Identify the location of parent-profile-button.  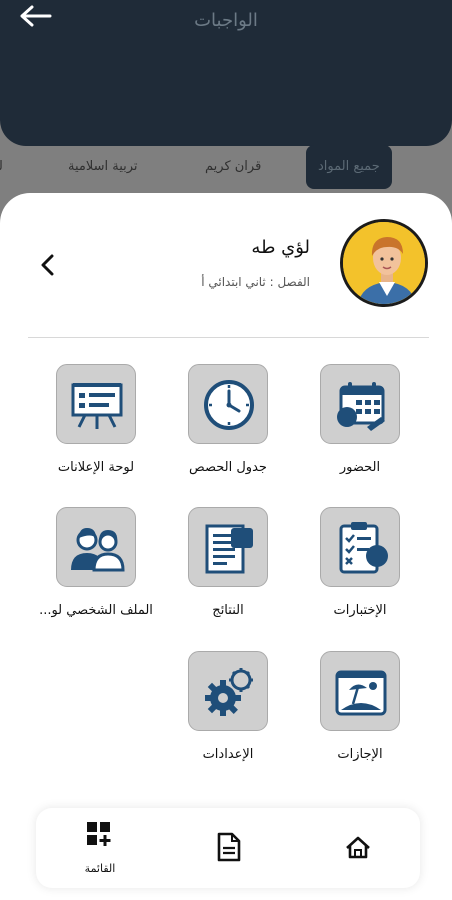
(96, 547).